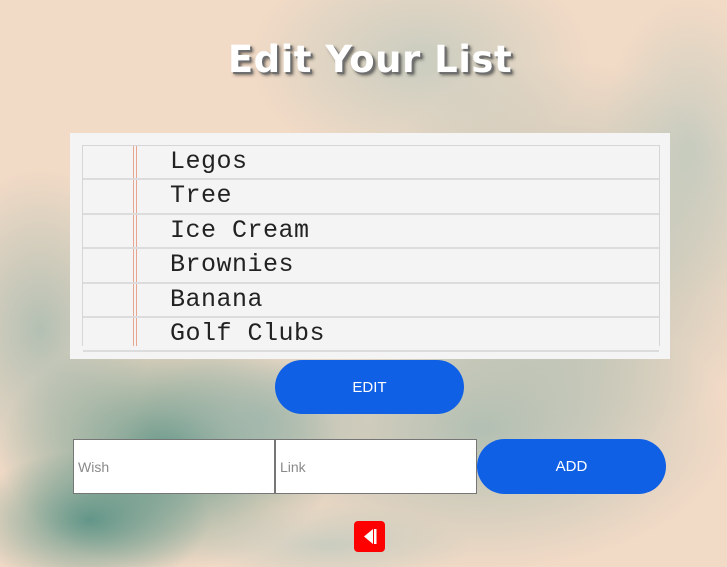  What do you see at coordinates (371, 163) in the screenshot?
I see `list-item: Legos` at bounding box center [371, 163].